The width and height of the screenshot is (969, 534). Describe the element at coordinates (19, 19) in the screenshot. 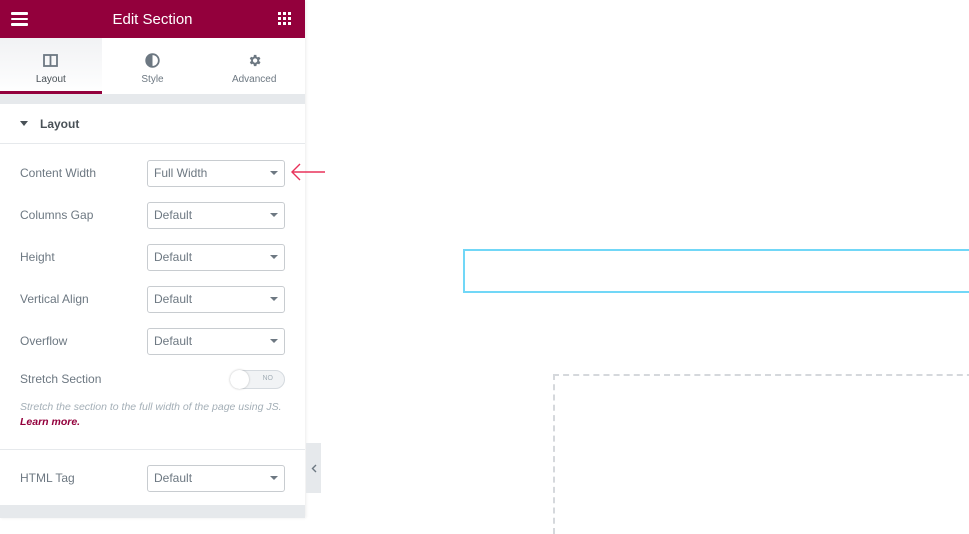

I see `hamburger-icon` at that location.